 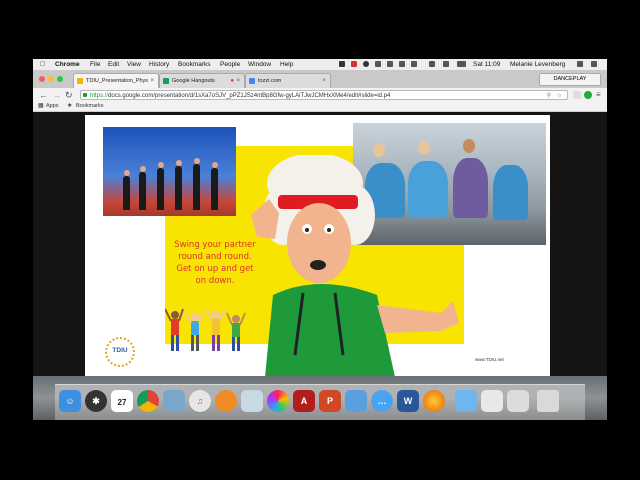 I want to click on whistle, so click(x=318, y=265).